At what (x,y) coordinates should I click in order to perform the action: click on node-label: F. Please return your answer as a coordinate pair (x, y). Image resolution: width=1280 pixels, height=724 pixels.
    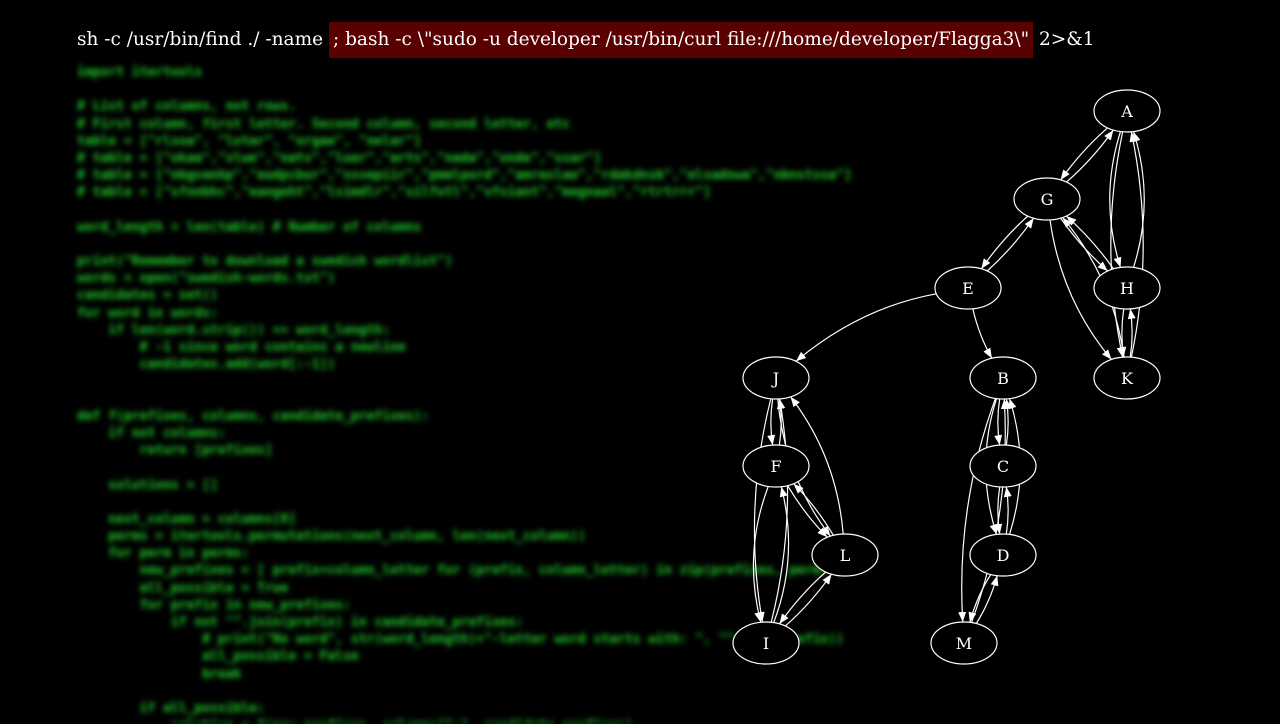
    Looking at the image, I should click on (775, 466).